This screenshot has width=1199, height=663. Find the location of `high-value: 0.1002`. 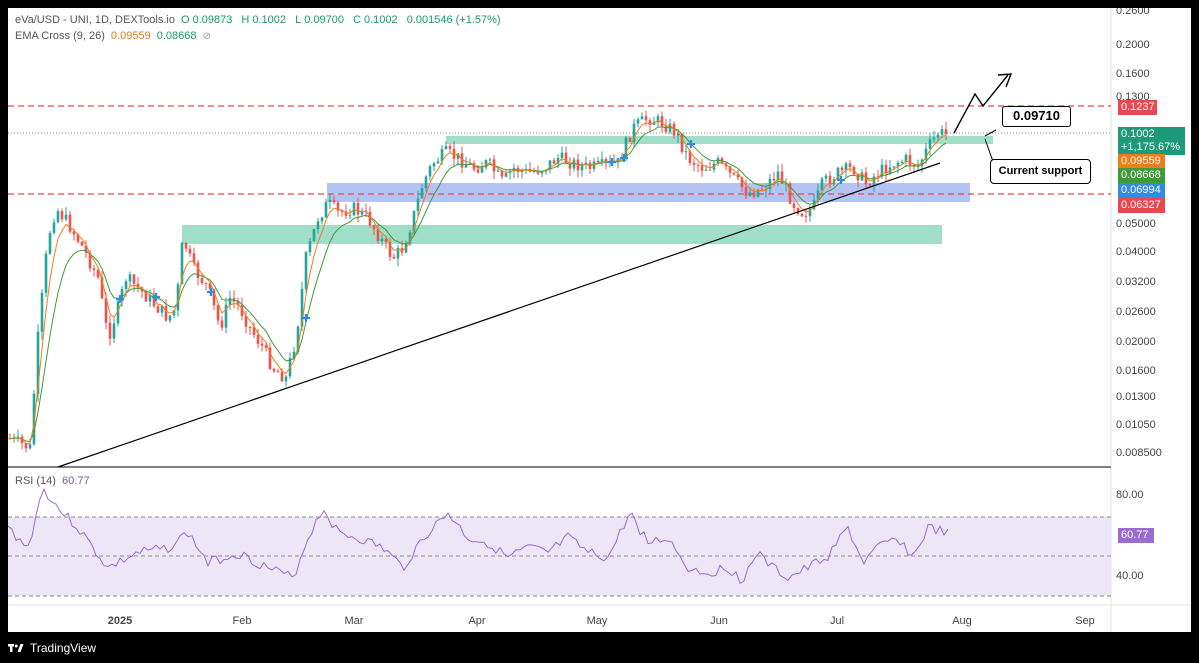

high-value: 0.1002 is located at coordinates (269, 20).